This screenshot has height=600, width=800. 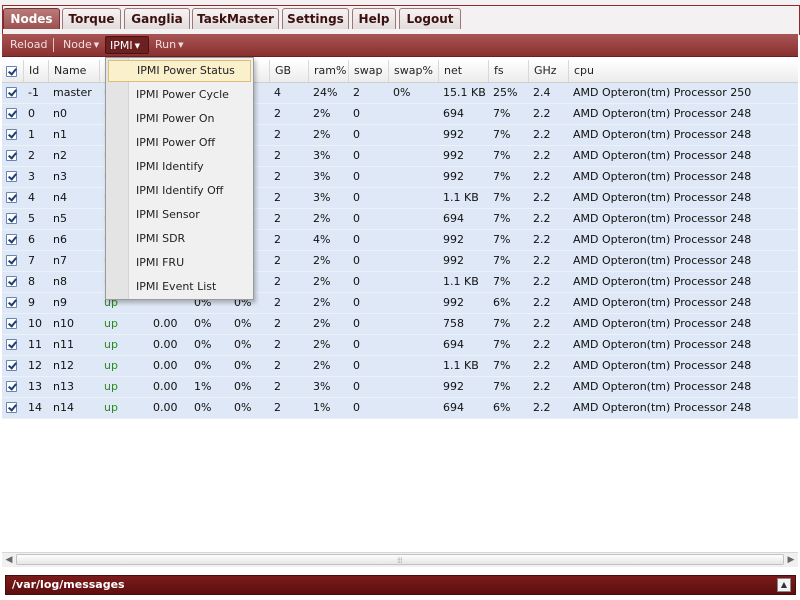 What do you see at coordinates (31, 18) in the screenshot?
I see `tab-nodes: Nodes` at bounding box center [31, 18].